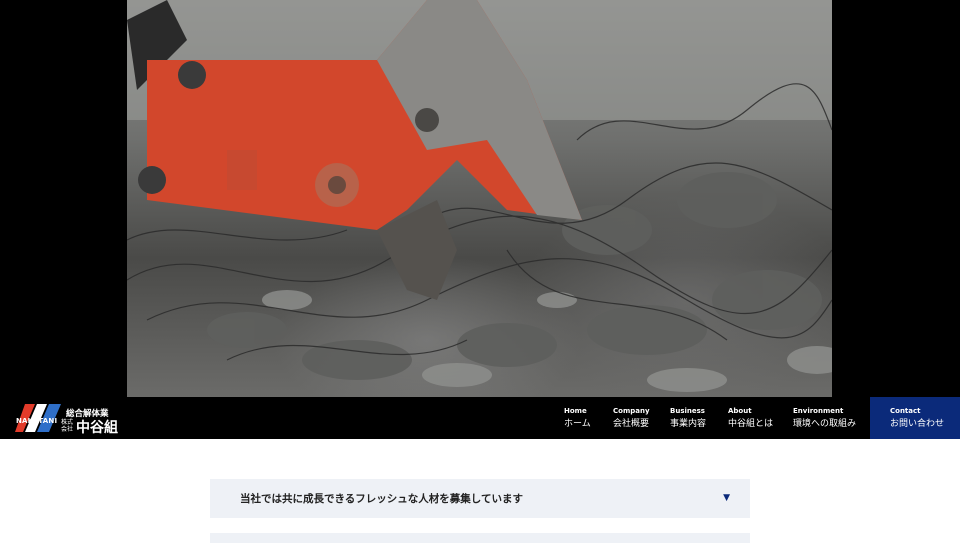 This screenshot has height=543, width=960. I want to click on contact-button: Contact お問い合わせ, so click(915, 418).